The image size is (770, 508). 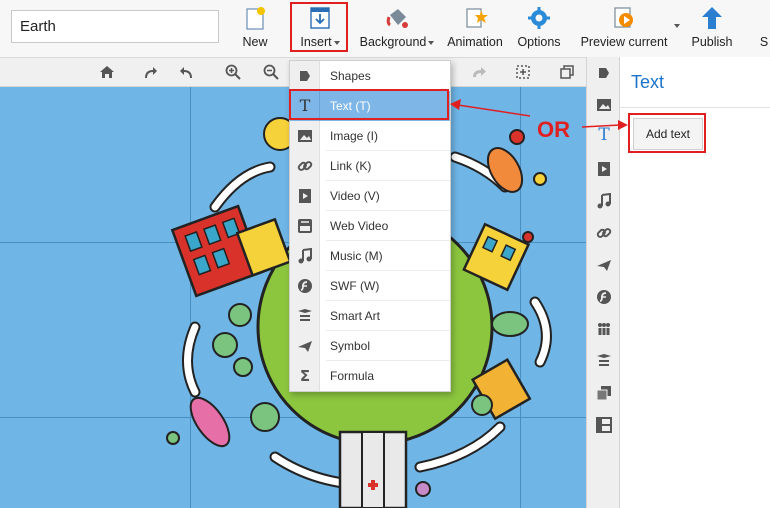 What do you see at coordinates (477, 18) in the screenshot?
I see `animation-icon` at bounding box center [477, 18].